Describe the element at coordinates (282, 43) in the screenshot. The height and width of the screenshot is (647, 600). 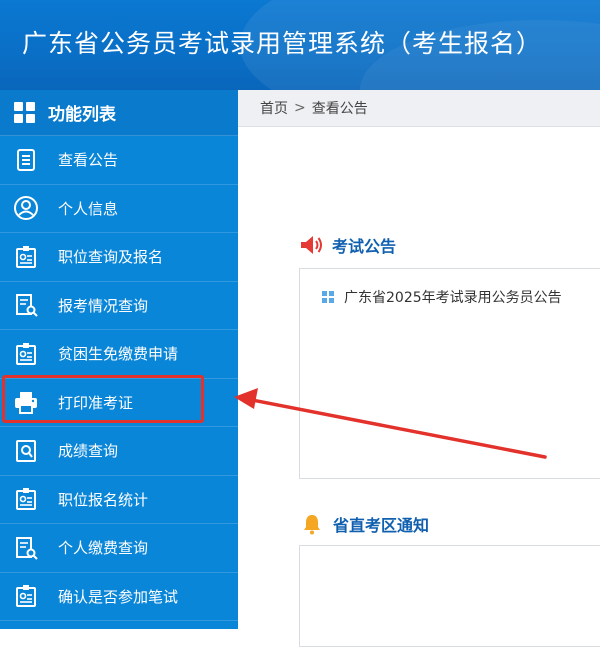
I see `app-title: 广东省公务员考试录用管理系统（考生报名）` at that location.